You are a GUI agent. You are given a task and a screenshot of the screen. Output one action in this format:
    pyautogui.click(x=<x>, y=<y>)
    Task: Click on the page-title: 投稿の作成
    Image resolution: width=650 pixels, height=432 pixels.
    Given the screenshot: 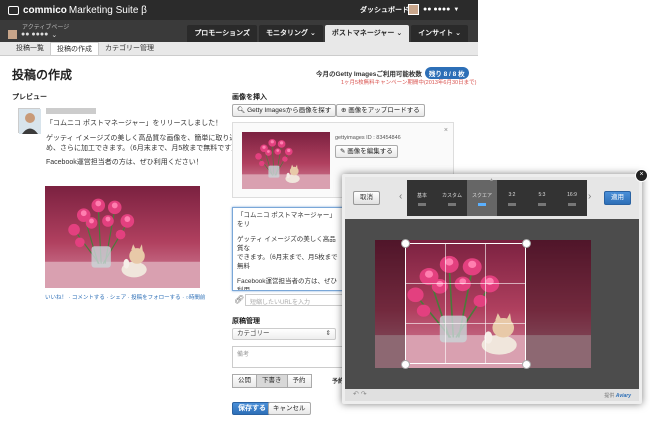 What is the action you would take?
    pyautogui.click(x=42, y=75)
    